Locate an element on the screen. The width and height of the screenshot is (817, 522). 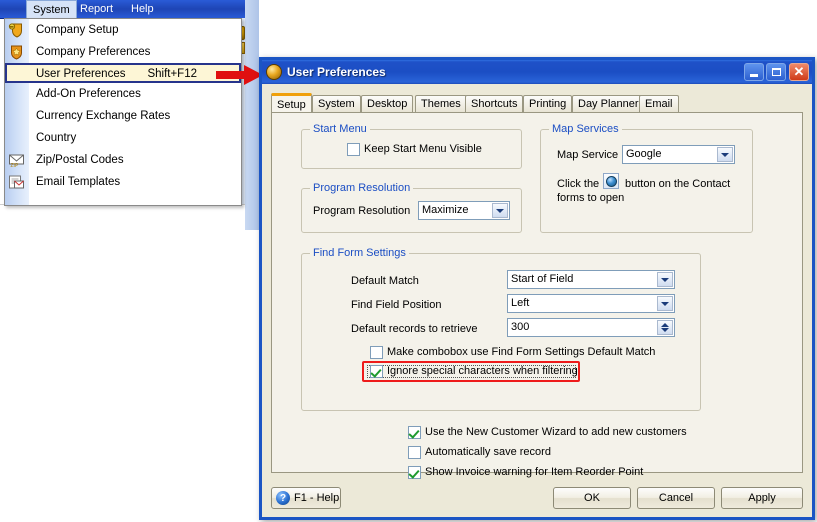
checkbox-keep-start-menu-visible is located at coordinates (353, 149).